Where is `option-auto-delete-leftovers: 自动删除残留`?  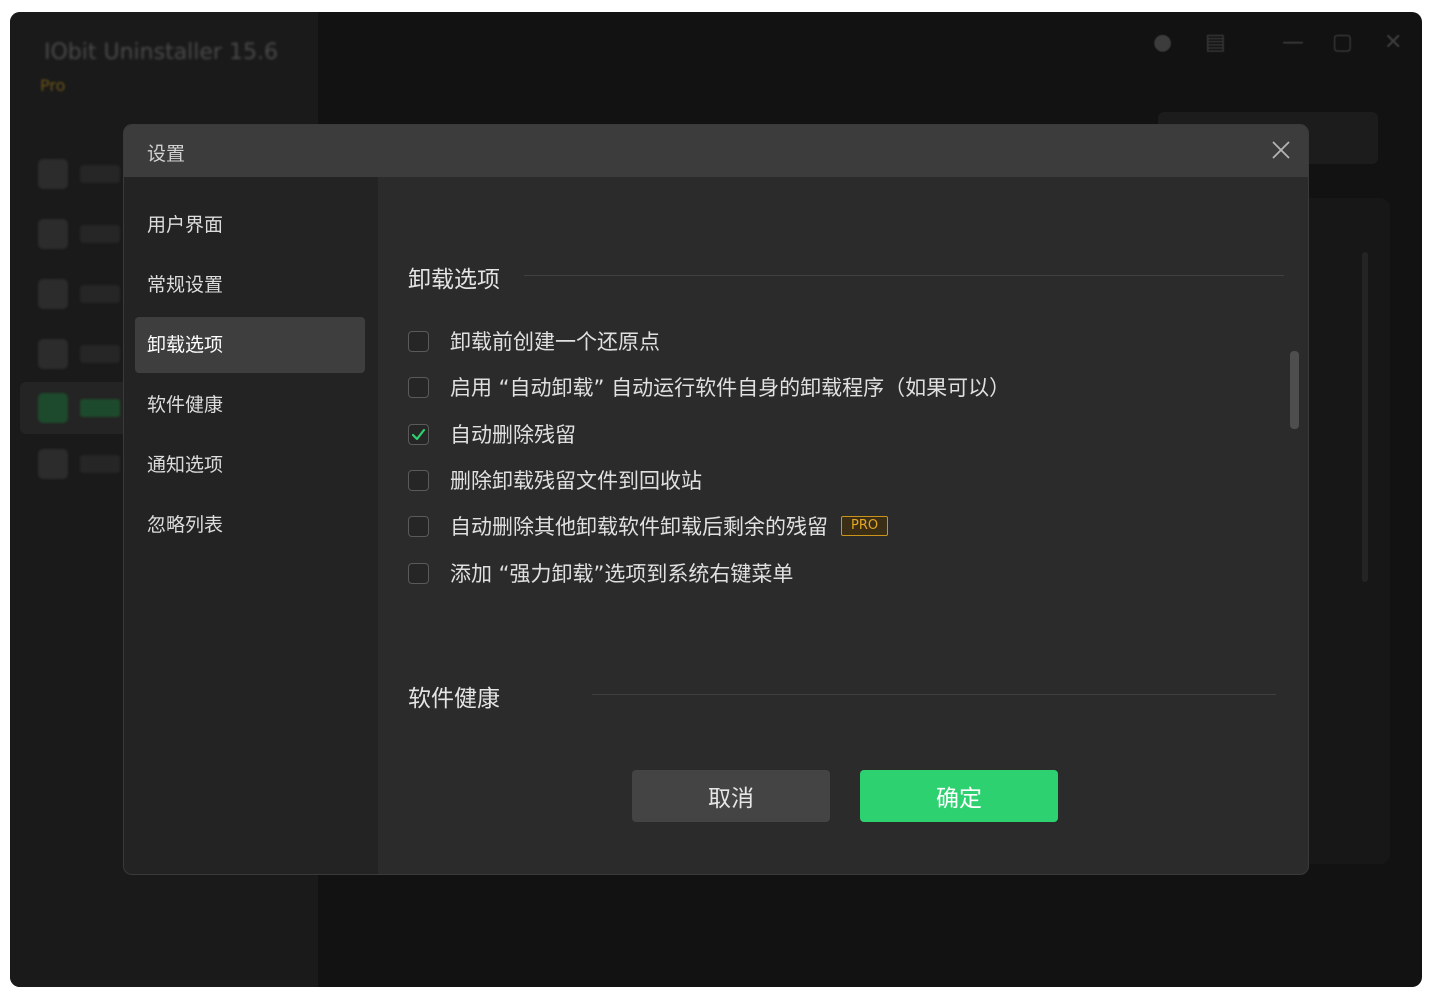
option-auto-delete-leftovers: 自动删除残留 is located at coordinates (492, 434).